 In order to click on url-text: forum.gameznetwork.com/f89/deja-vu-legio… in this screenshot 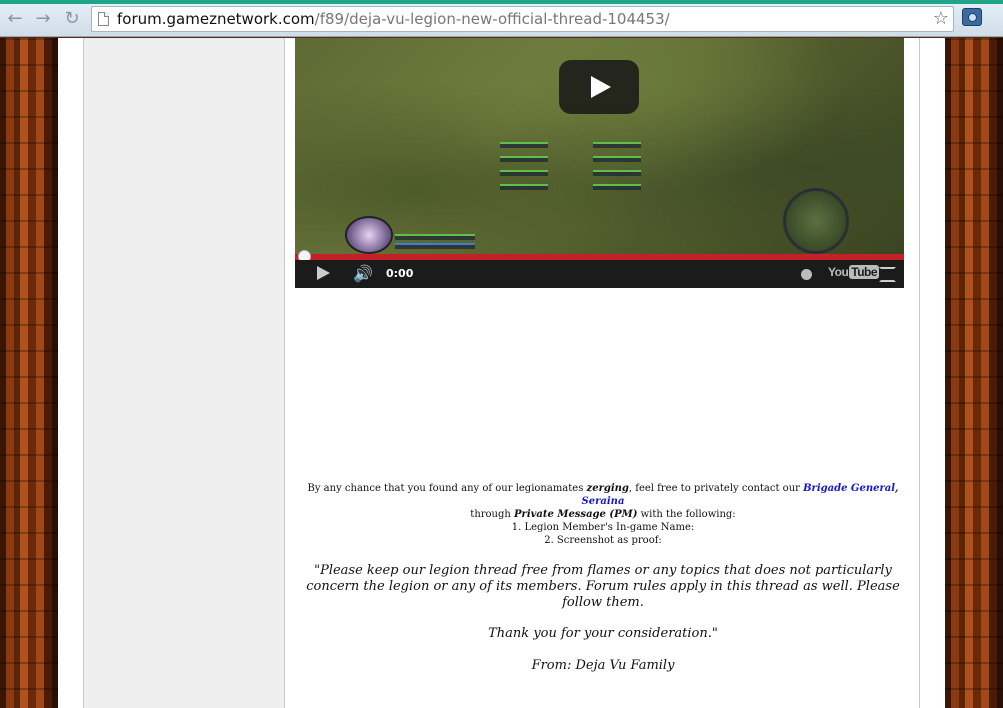, I will do `click(393, 19)`.